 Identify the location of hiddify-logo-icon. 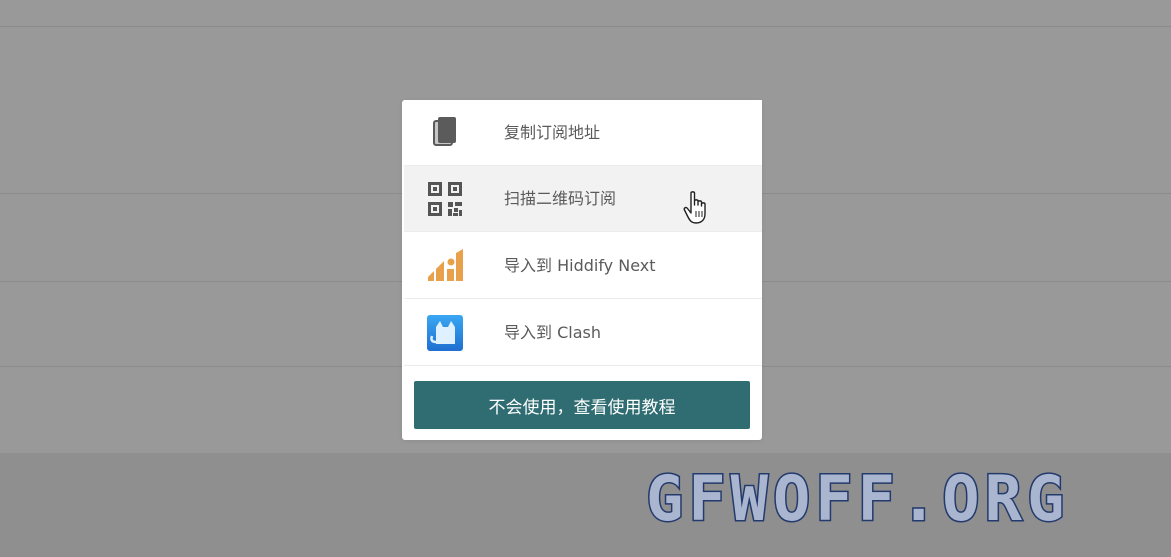
(445, 266).